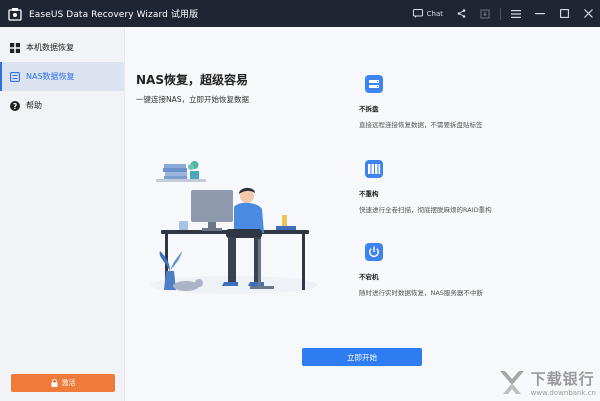 Image resolution: width=600 pixels, height=401 pixels. Describe the element at coordinates (374, 169) in the screenshot. I see `raid-icon` at that location.